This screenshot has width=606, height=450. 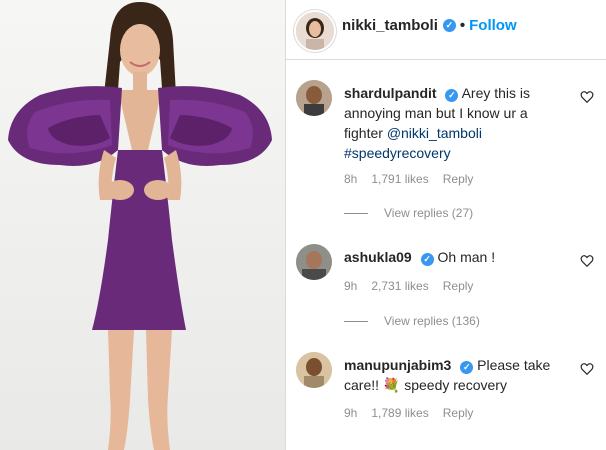 What do you see at coordinates (397, 365) in the screenshot?
I see `comment-username: manupunjabim3` at bounding box center [397, 365].